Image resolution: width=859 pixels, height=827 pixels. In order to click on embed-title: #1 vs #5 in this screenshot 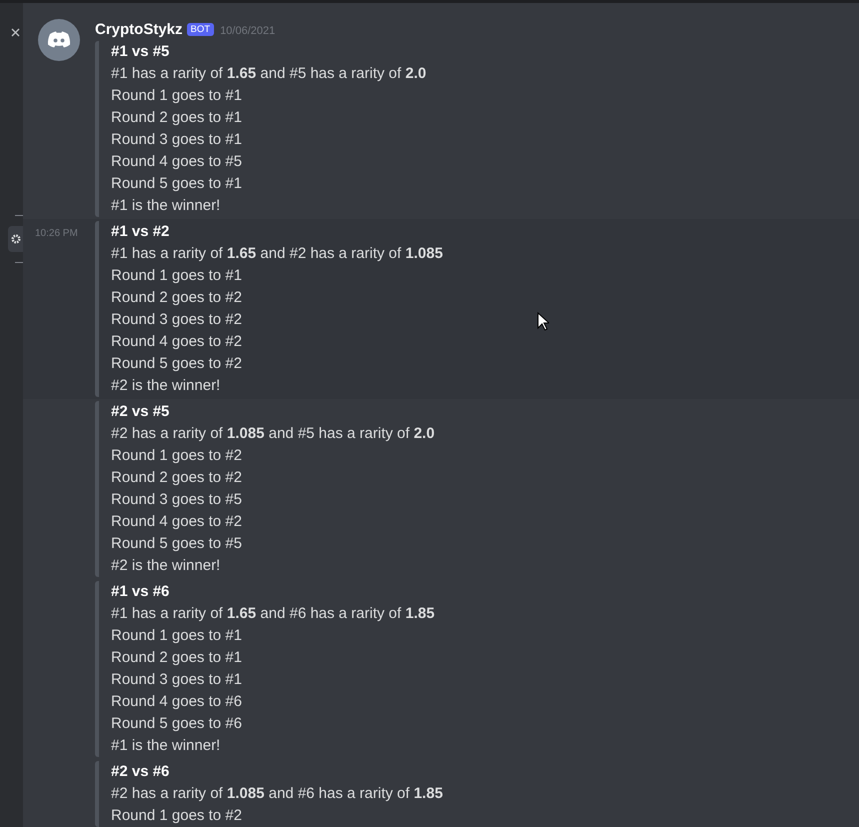, I will do `click(140, 52)`.